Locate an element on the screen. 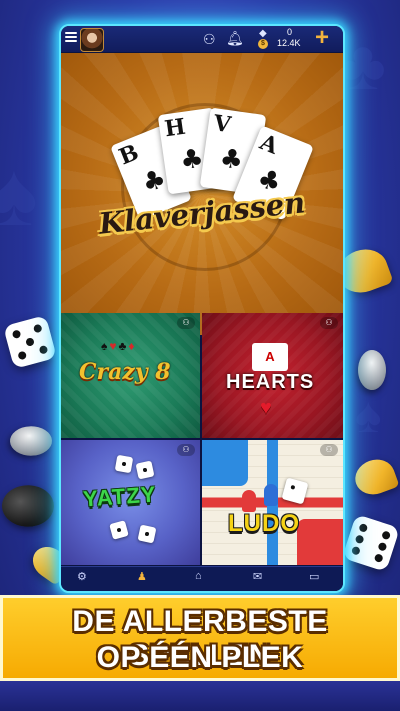  game-title: Crazy 8 is located at coordinates (125, 372).